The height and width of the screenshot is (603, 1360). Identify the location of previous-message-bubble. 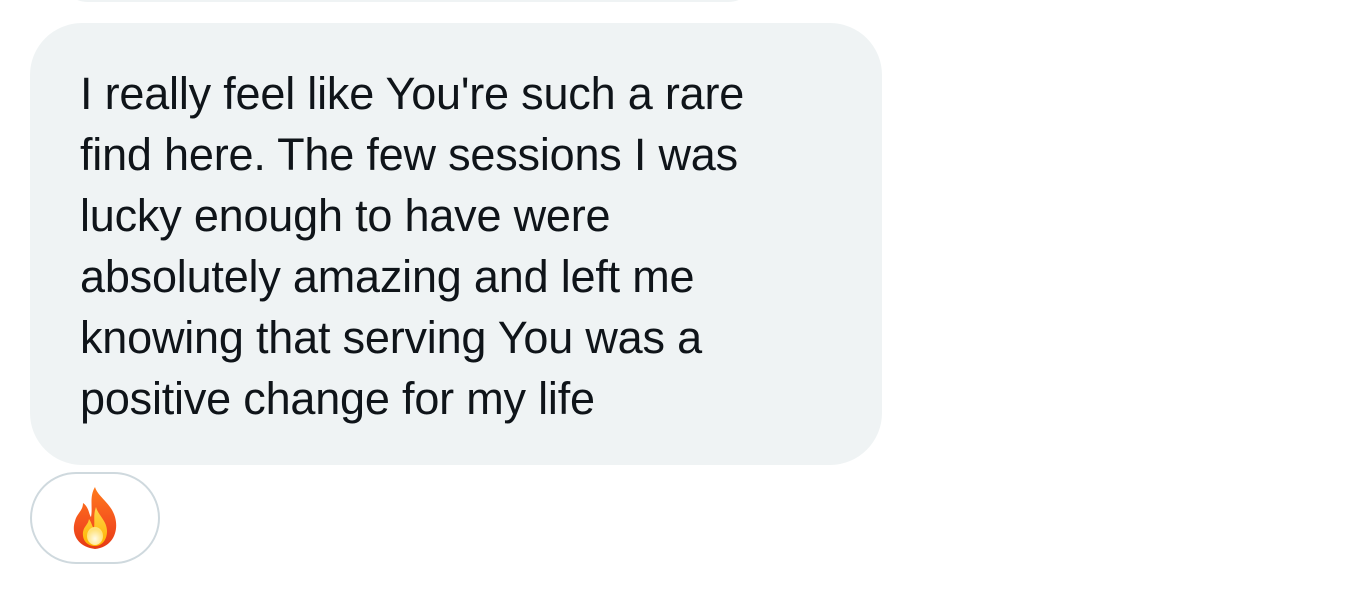
(408, 1).